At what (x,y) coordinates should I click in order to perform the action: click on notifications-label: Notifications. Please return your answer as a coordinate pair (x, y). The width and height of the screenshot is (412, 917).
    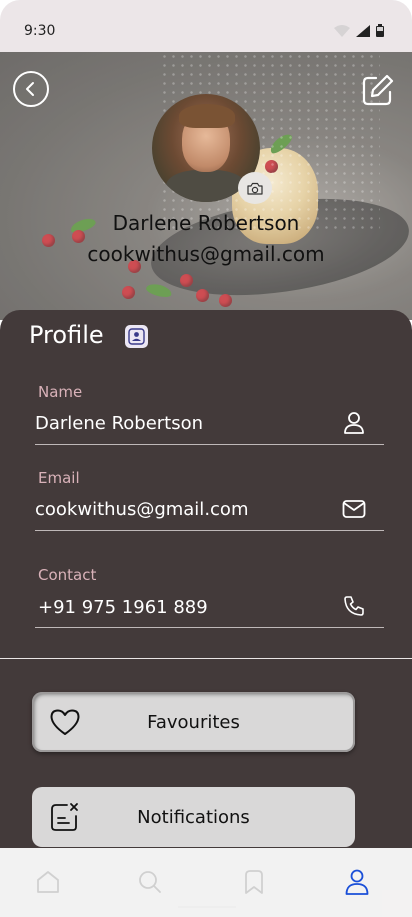
    Looking at the image, I should click on (193, 817).